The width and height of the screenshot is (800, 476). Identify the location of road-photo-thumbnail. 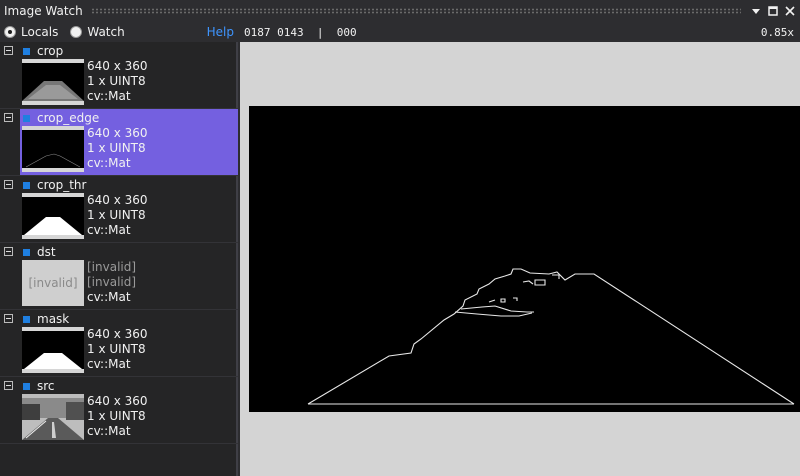
(53, 417).